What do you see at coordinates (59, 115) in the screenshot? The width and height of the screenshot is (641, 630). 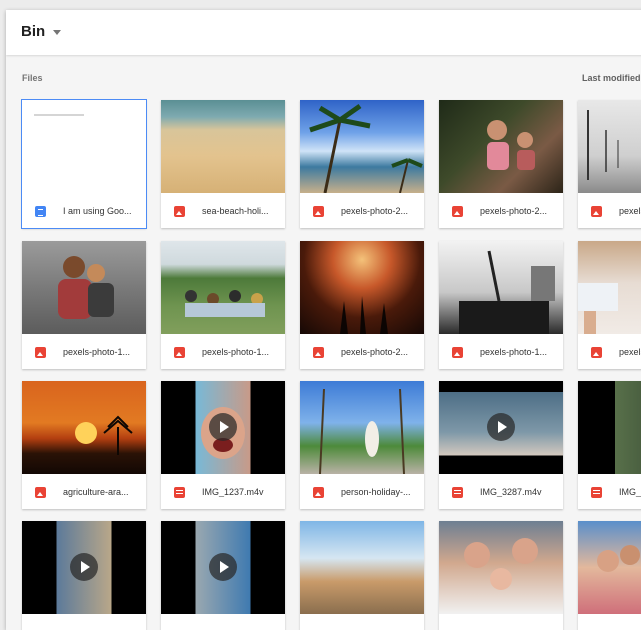 I see `doc-preview-line` at bounding box center [59, 115].